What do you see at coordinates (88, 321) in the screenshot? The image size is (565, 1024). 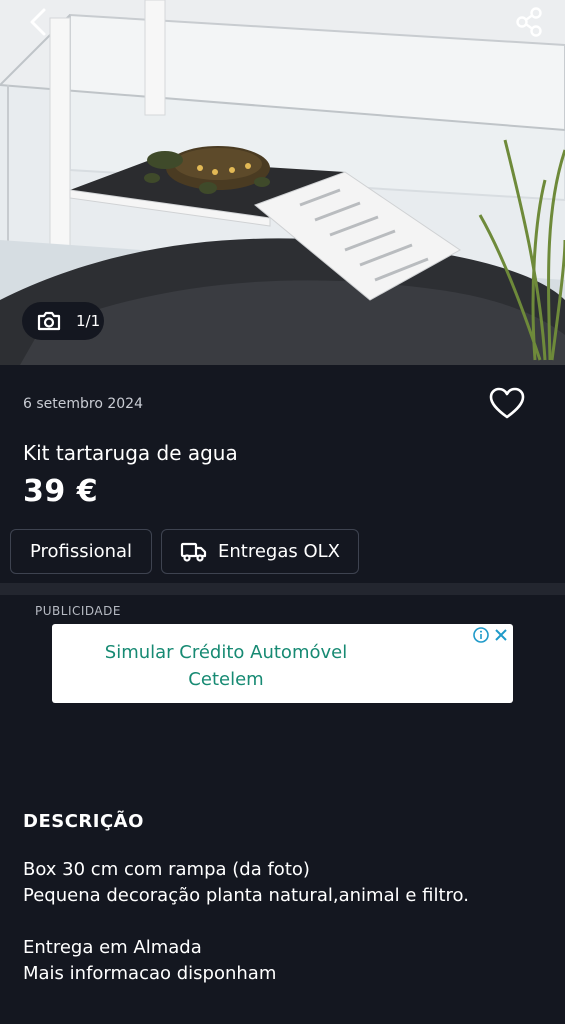 I see `photo-counter-text: 1/1` at bounding box center [88, 321].